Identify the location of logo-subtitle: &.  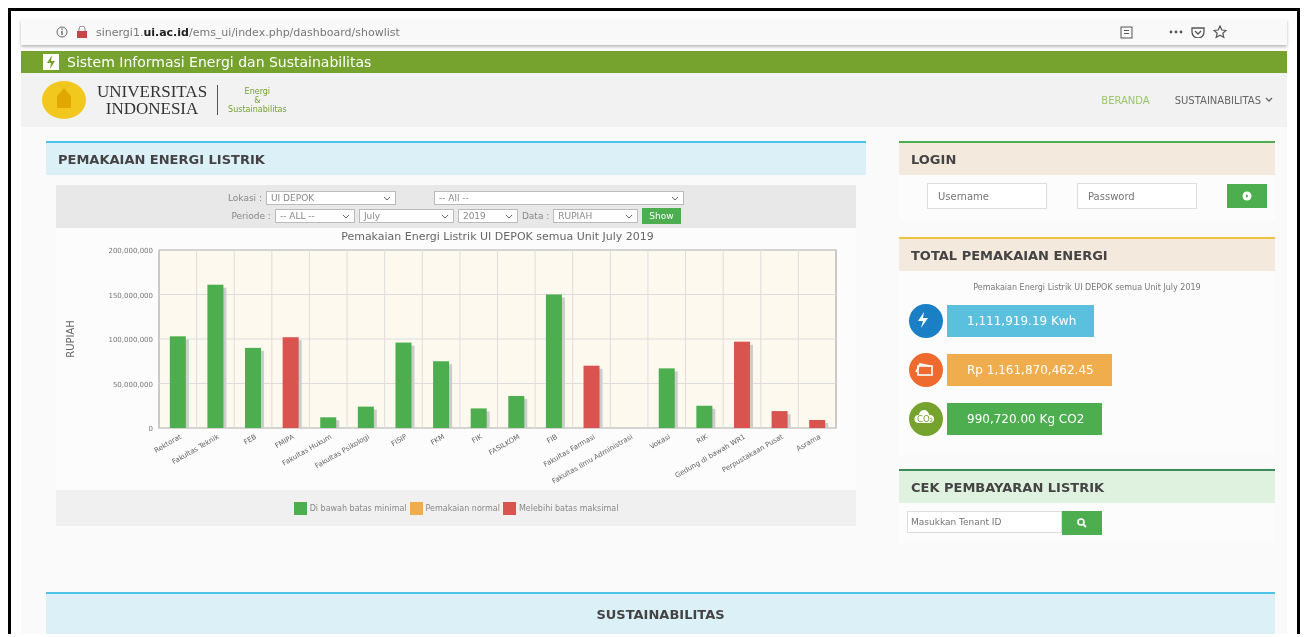
(257, 100).